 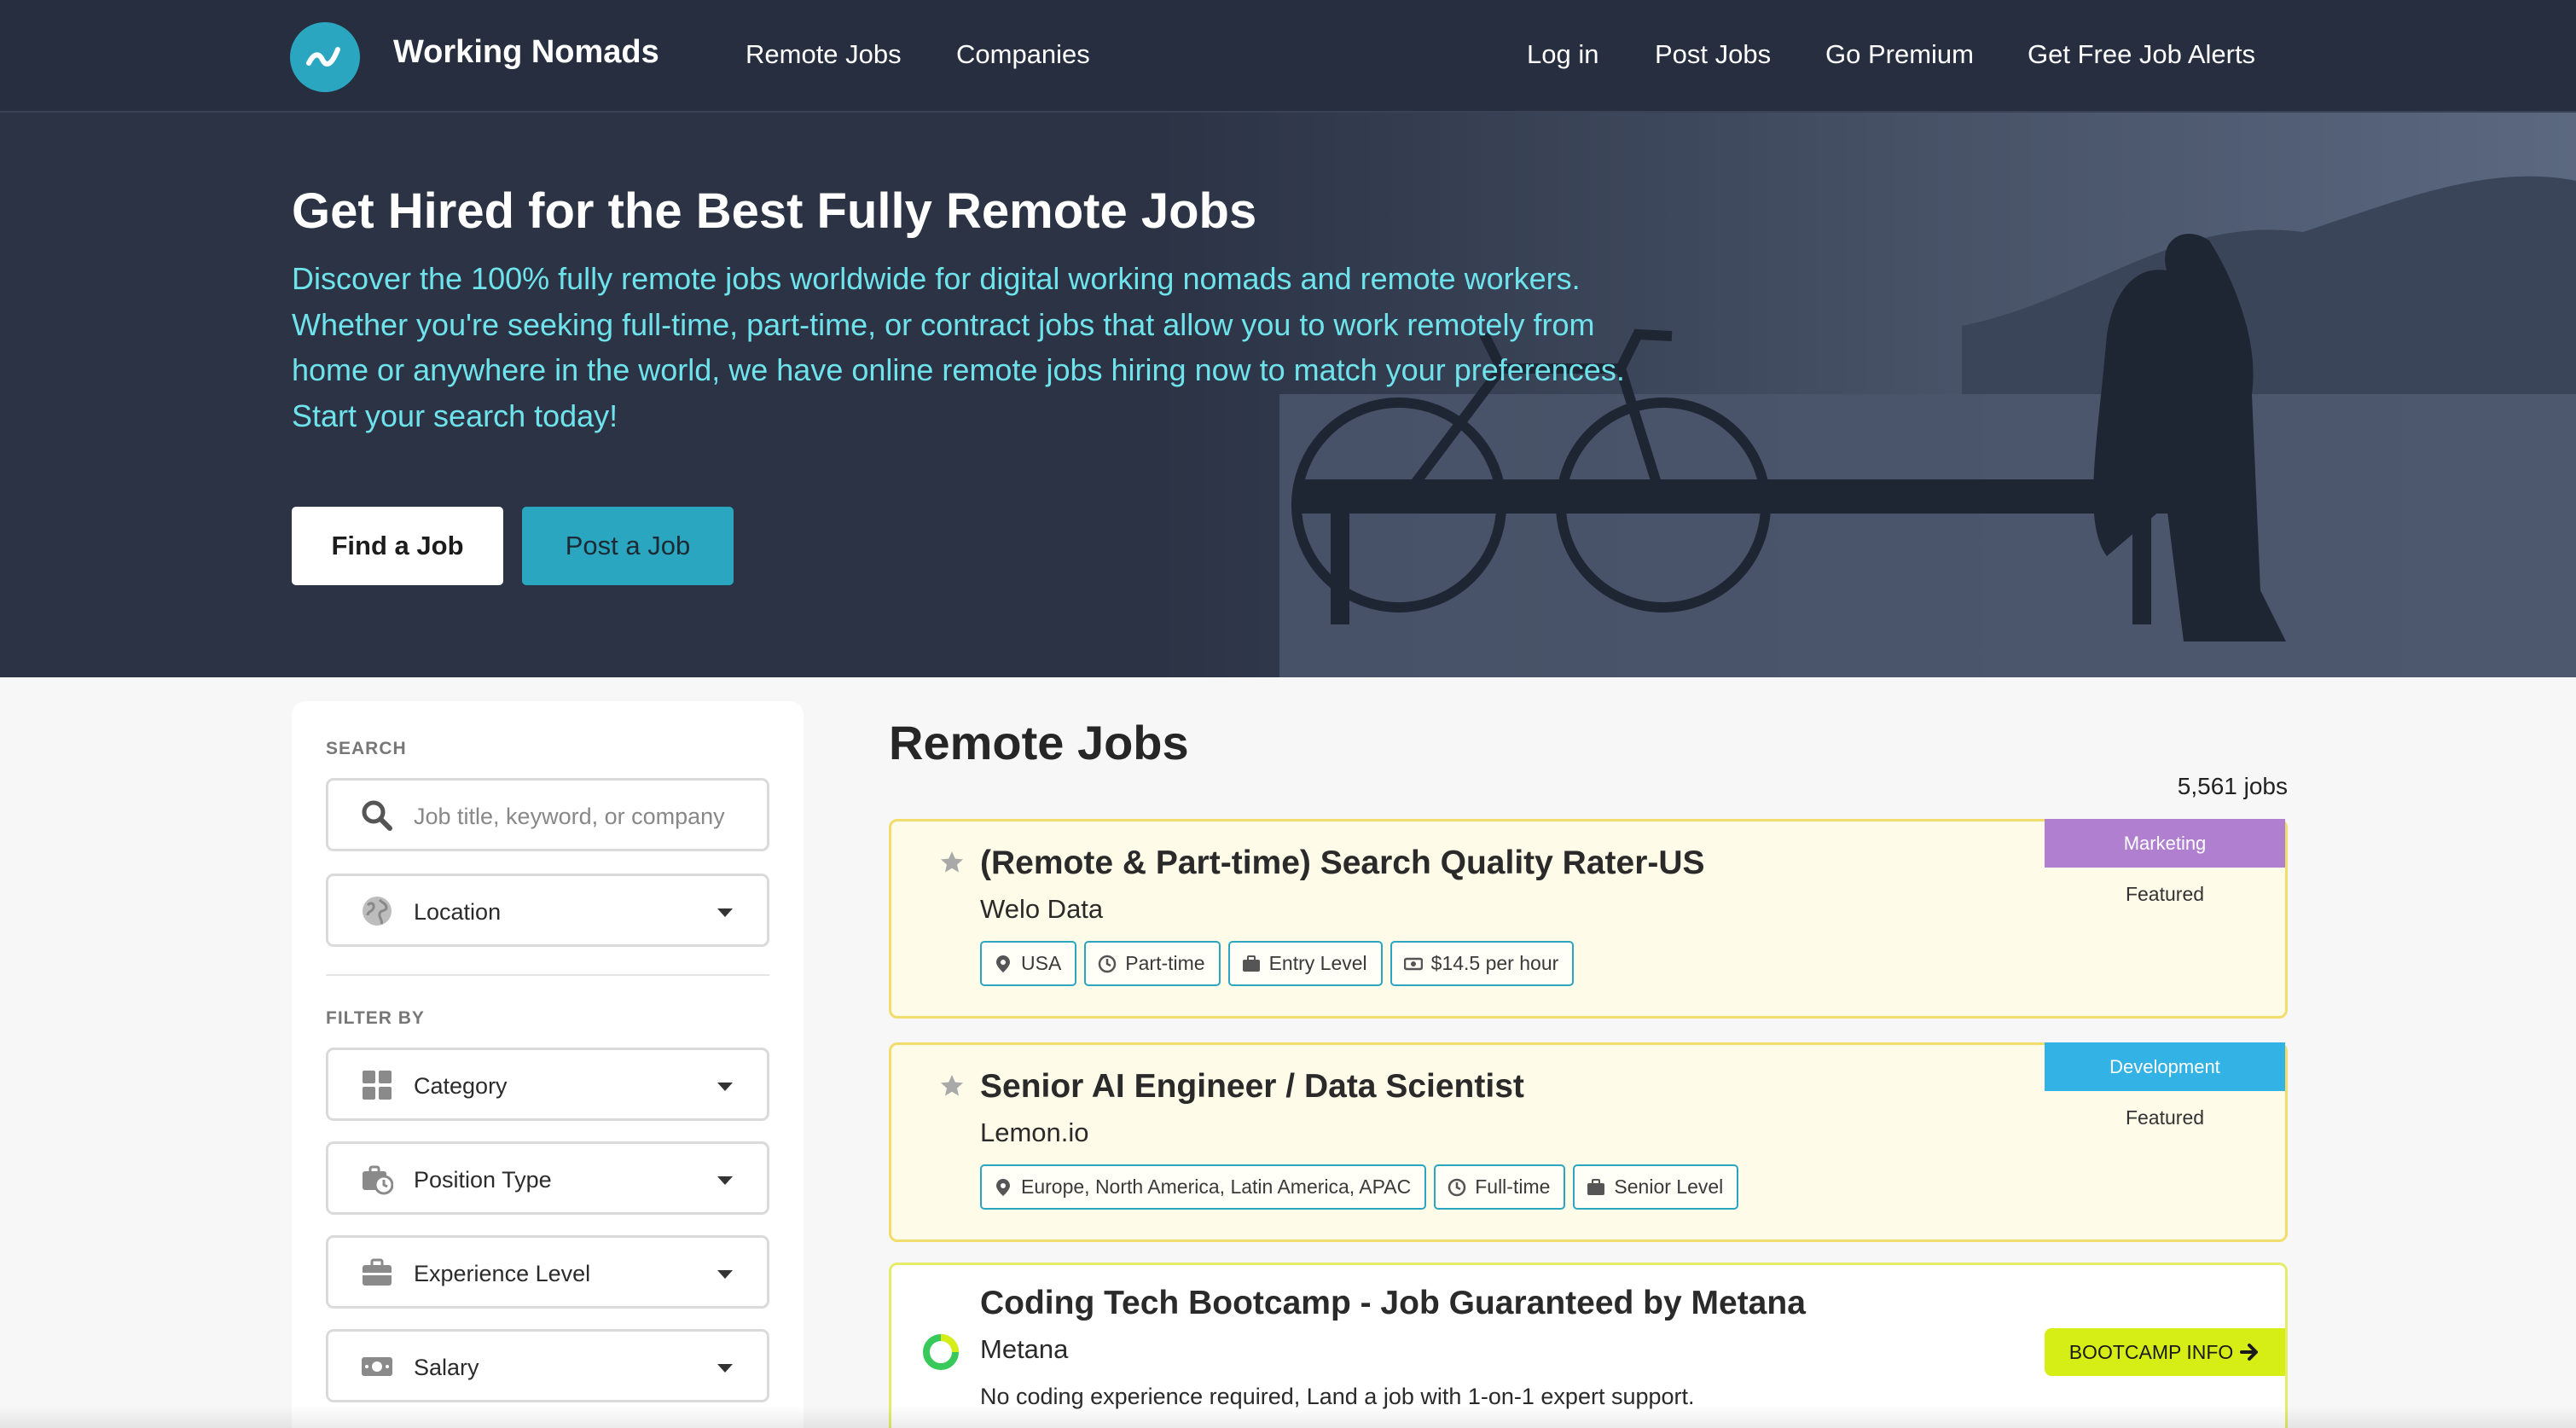 I want to click on tag-experience: Entry Level, so click(x=1305, y=963).